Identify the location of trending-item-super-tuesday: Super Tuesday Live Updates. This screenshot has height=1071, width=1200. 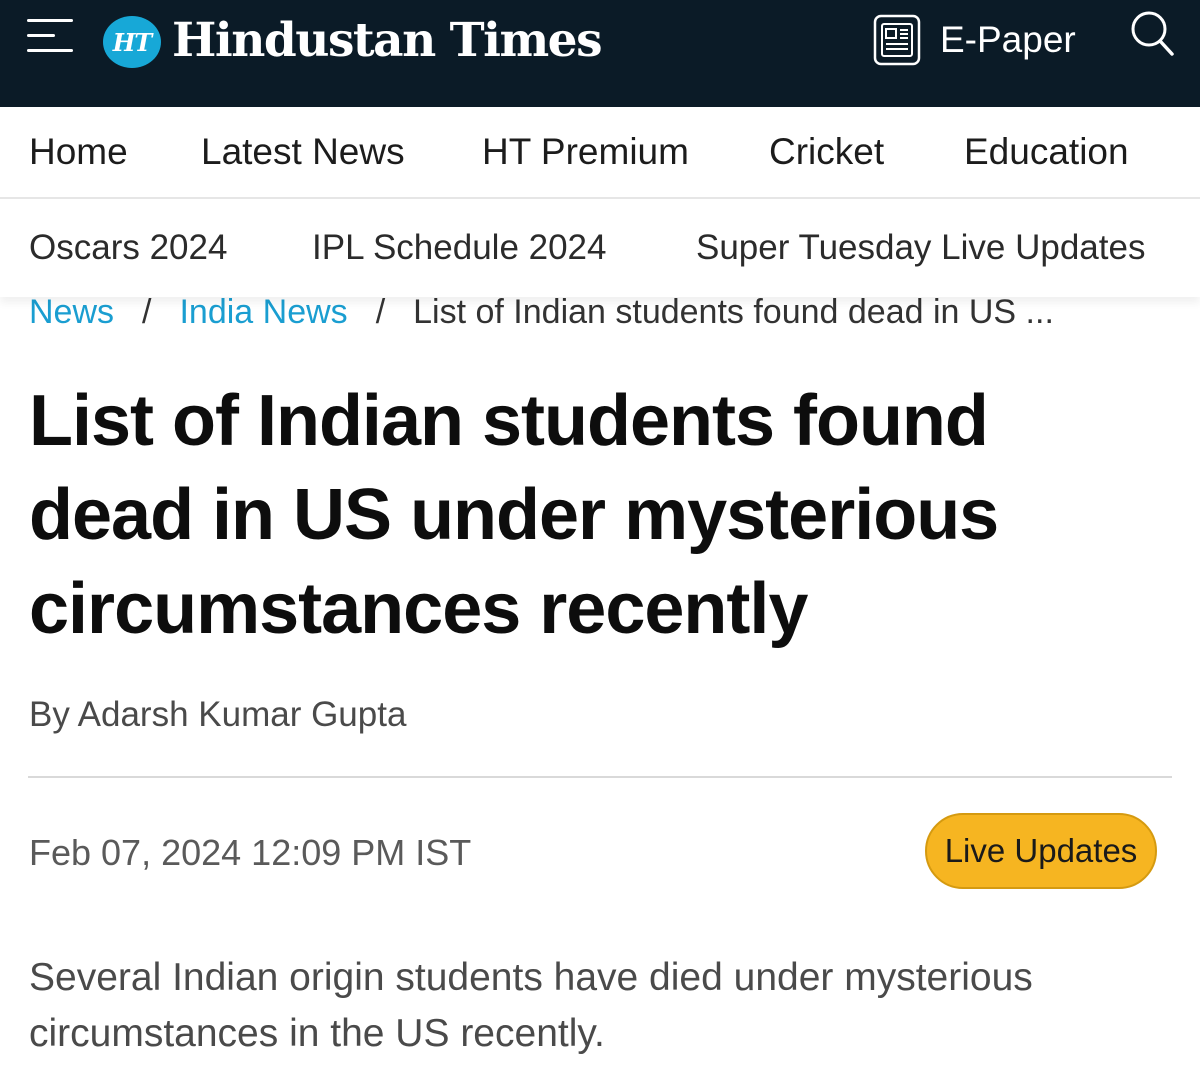
(920, 248).